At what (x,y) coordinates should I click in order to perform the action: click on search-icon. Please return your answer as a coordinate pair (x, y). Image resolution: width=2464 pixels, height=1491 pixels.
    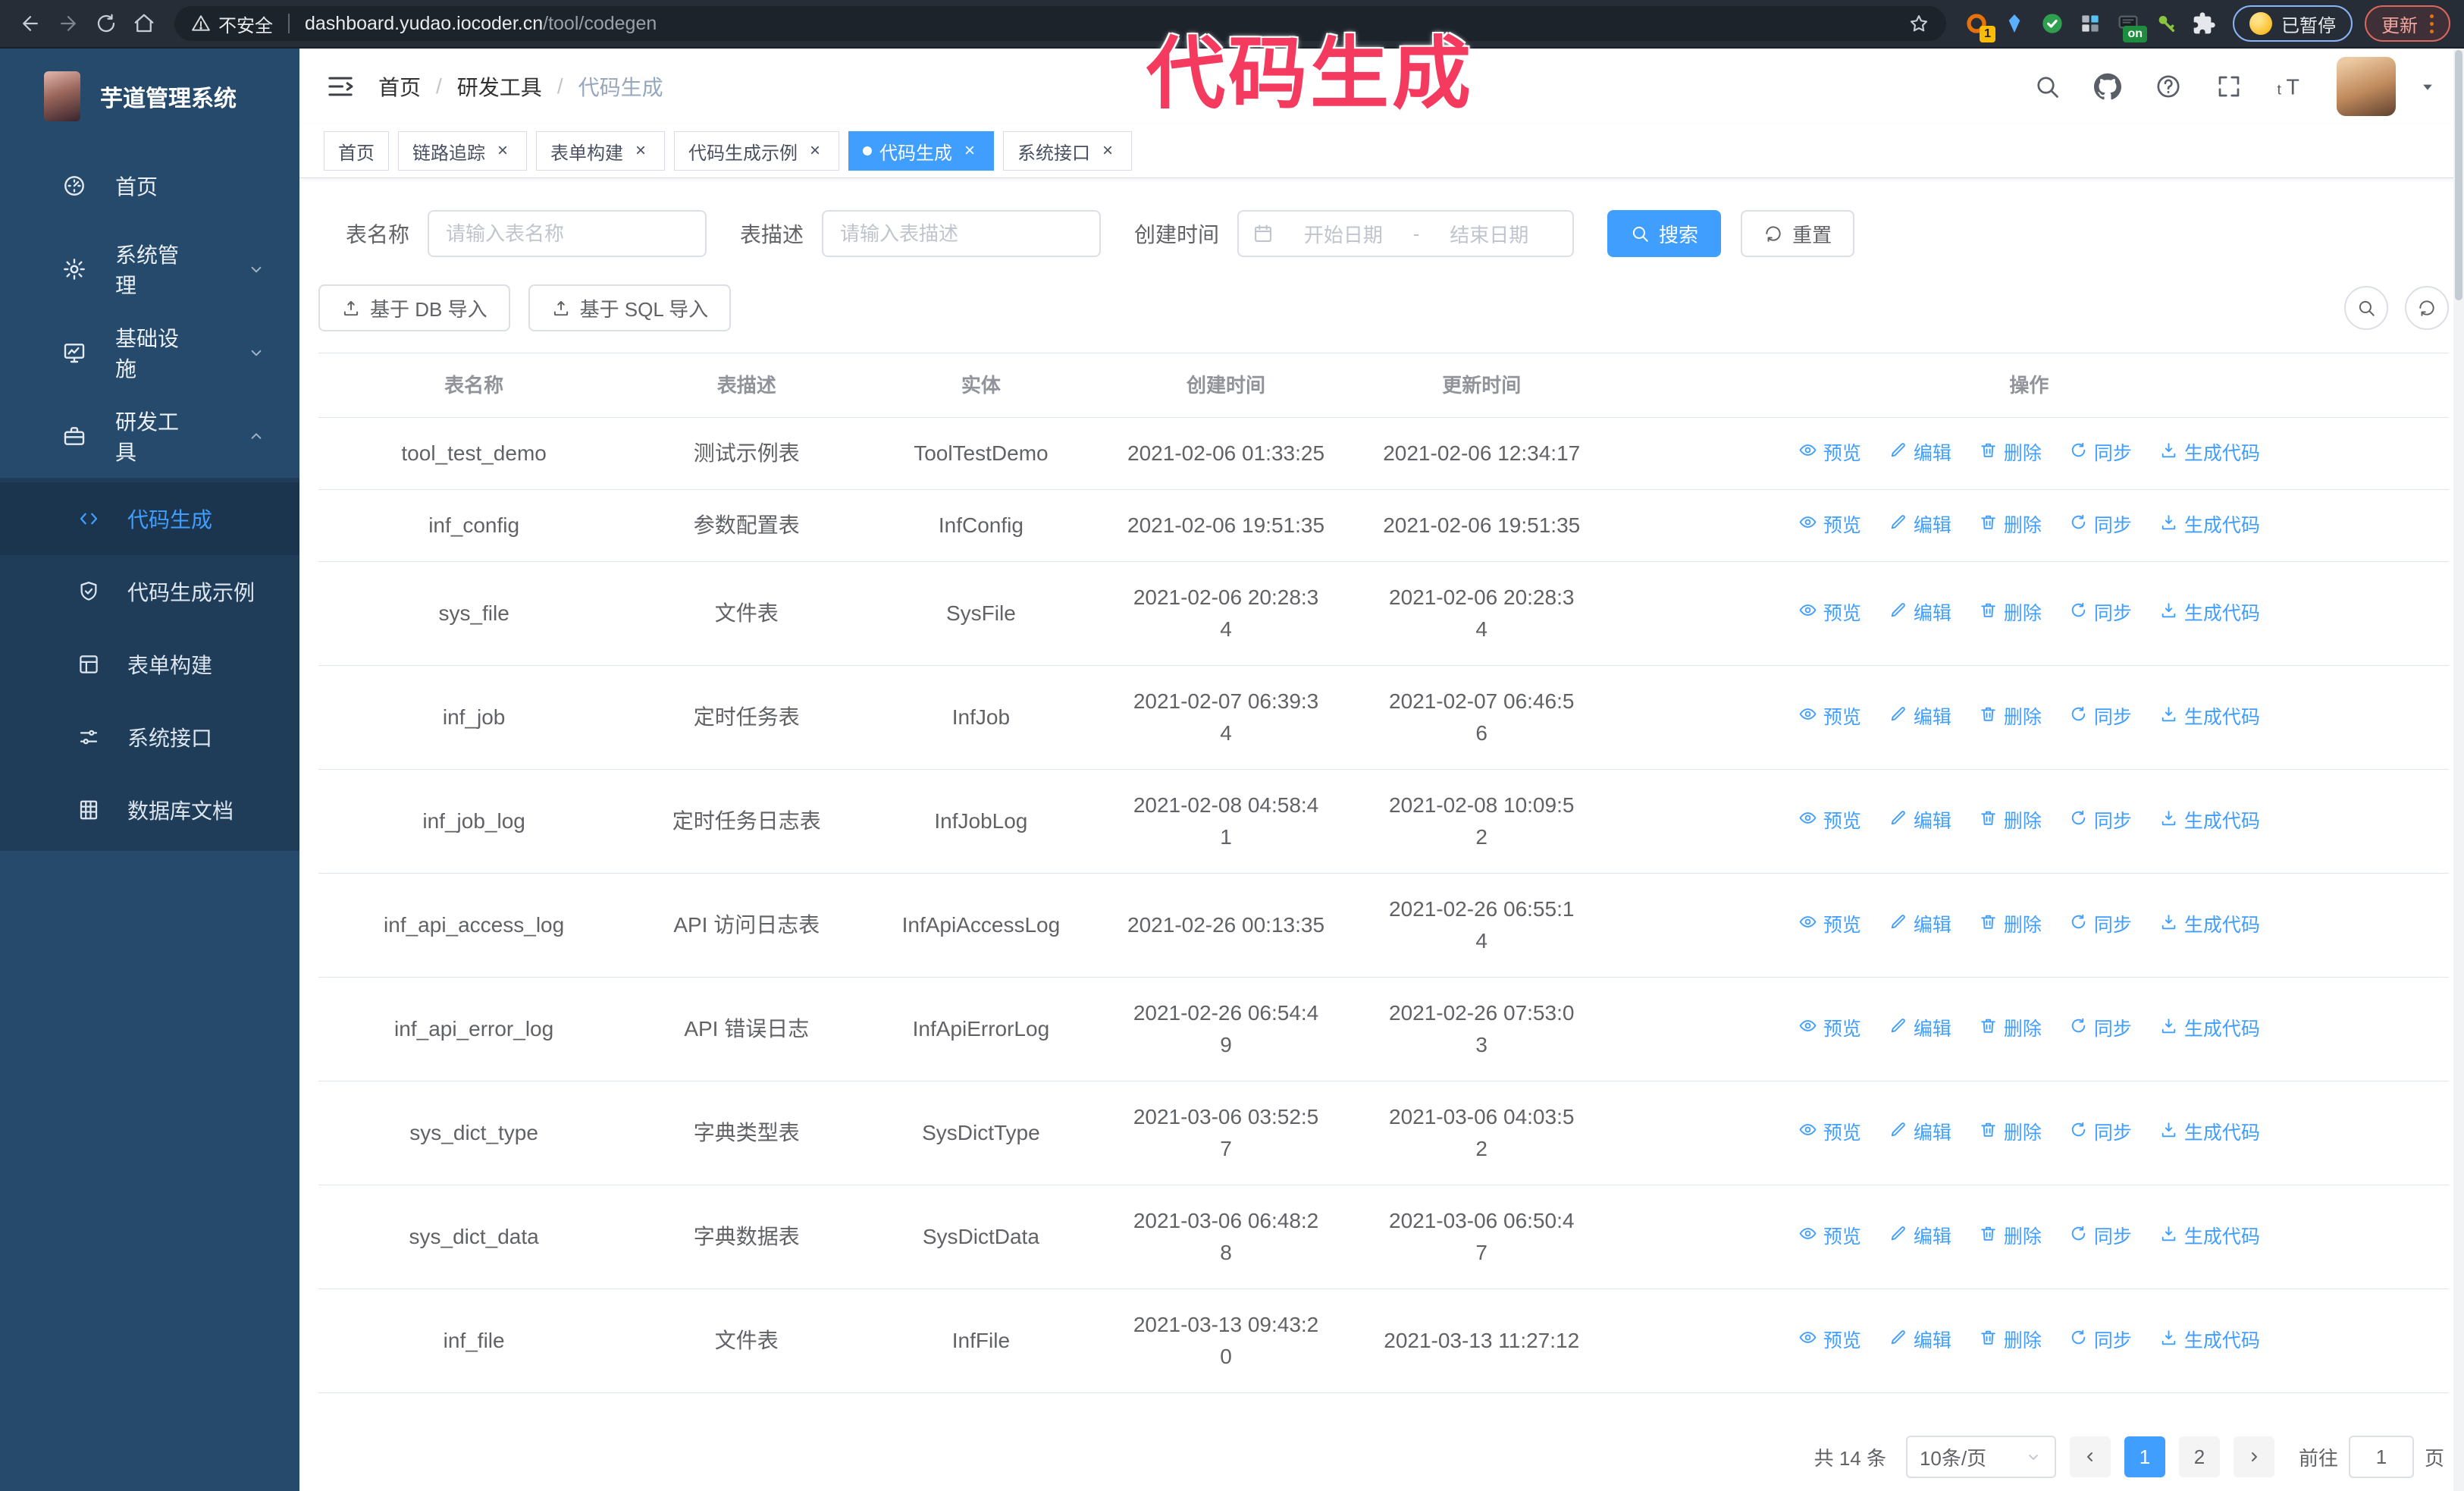
    Looking at the image, I should click on (2047, 86).